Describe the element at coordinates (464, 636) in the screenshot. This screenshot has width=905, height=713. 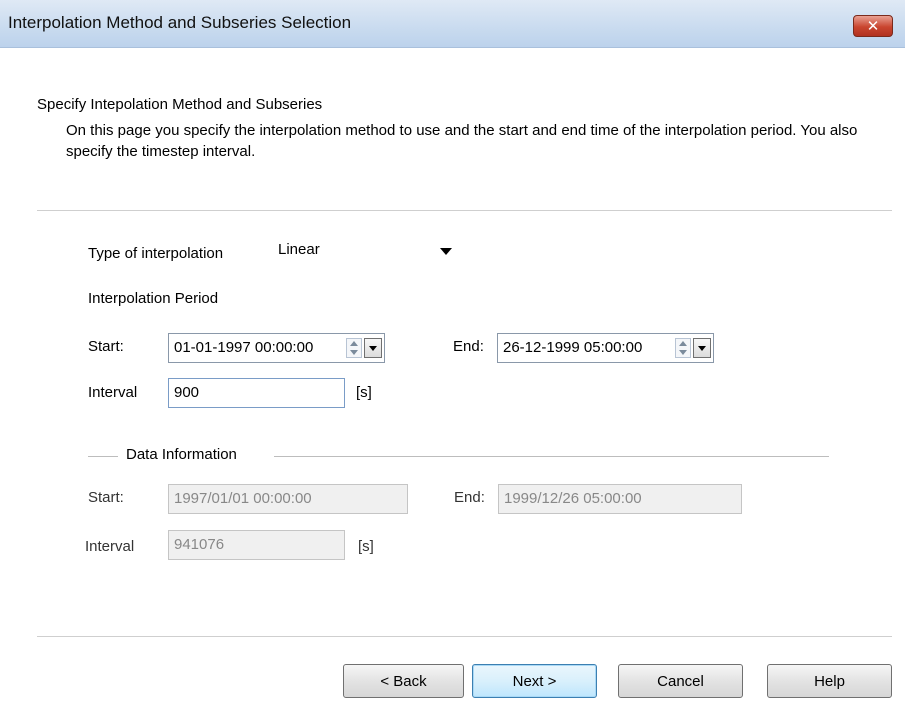
I see `footer-divider` at that location.